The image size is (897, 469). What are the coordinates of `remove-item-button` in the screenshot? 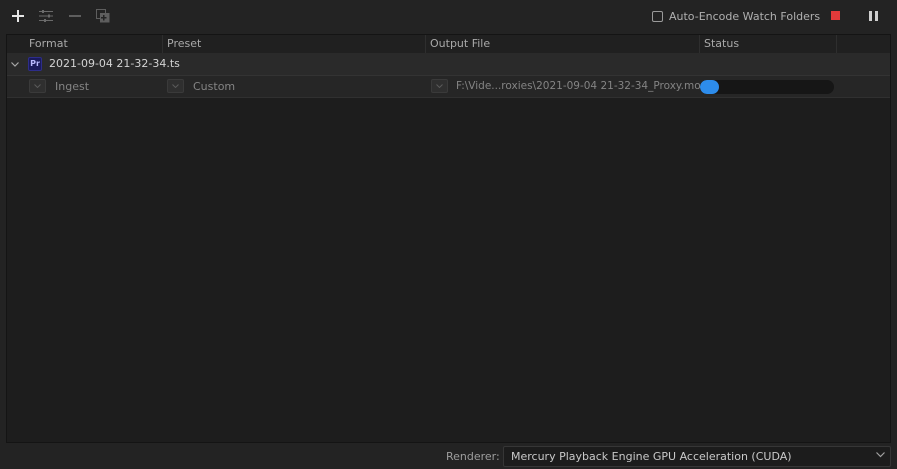 It's located at (75, 16).